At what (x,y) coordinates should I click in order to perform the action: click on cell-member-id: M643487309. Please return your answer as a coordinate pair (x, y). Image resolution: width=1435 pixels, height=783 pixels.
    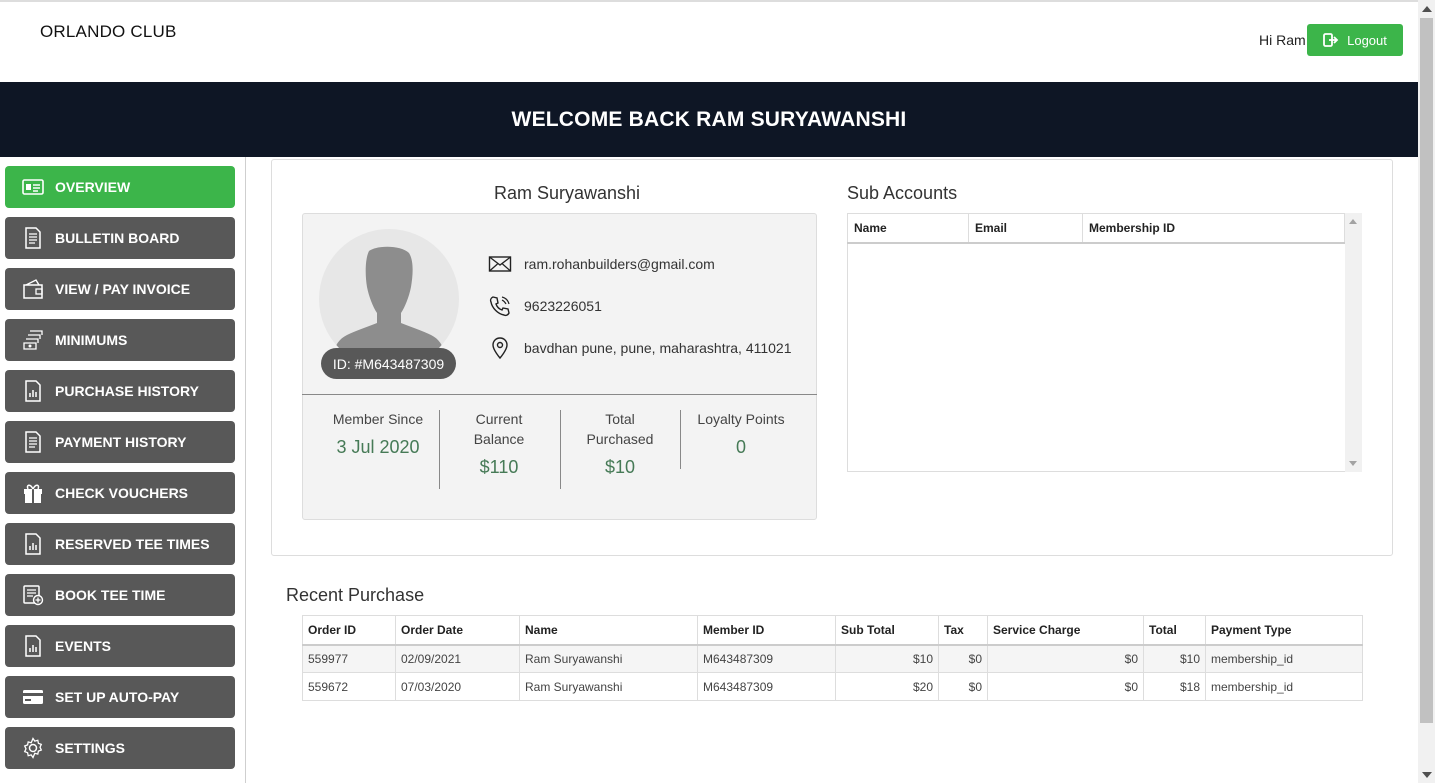
    Looking at the image, I should click on (766, 658).